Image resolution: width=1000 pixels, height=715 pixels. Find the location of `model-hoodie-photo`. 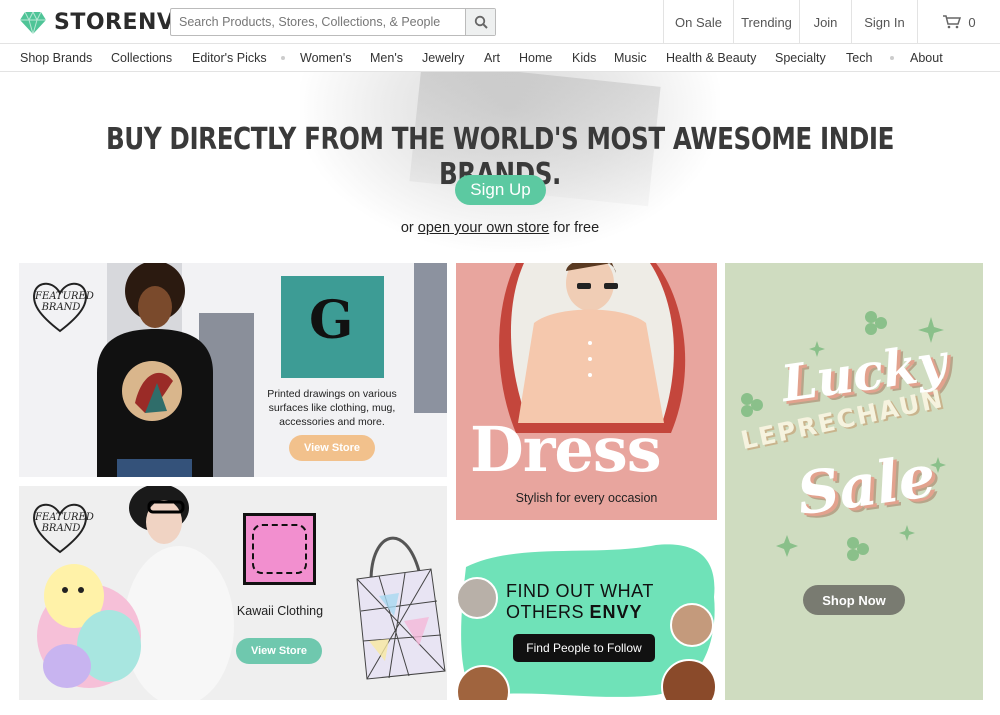

model-hoodie-photo is located at coordinates (155, 370).